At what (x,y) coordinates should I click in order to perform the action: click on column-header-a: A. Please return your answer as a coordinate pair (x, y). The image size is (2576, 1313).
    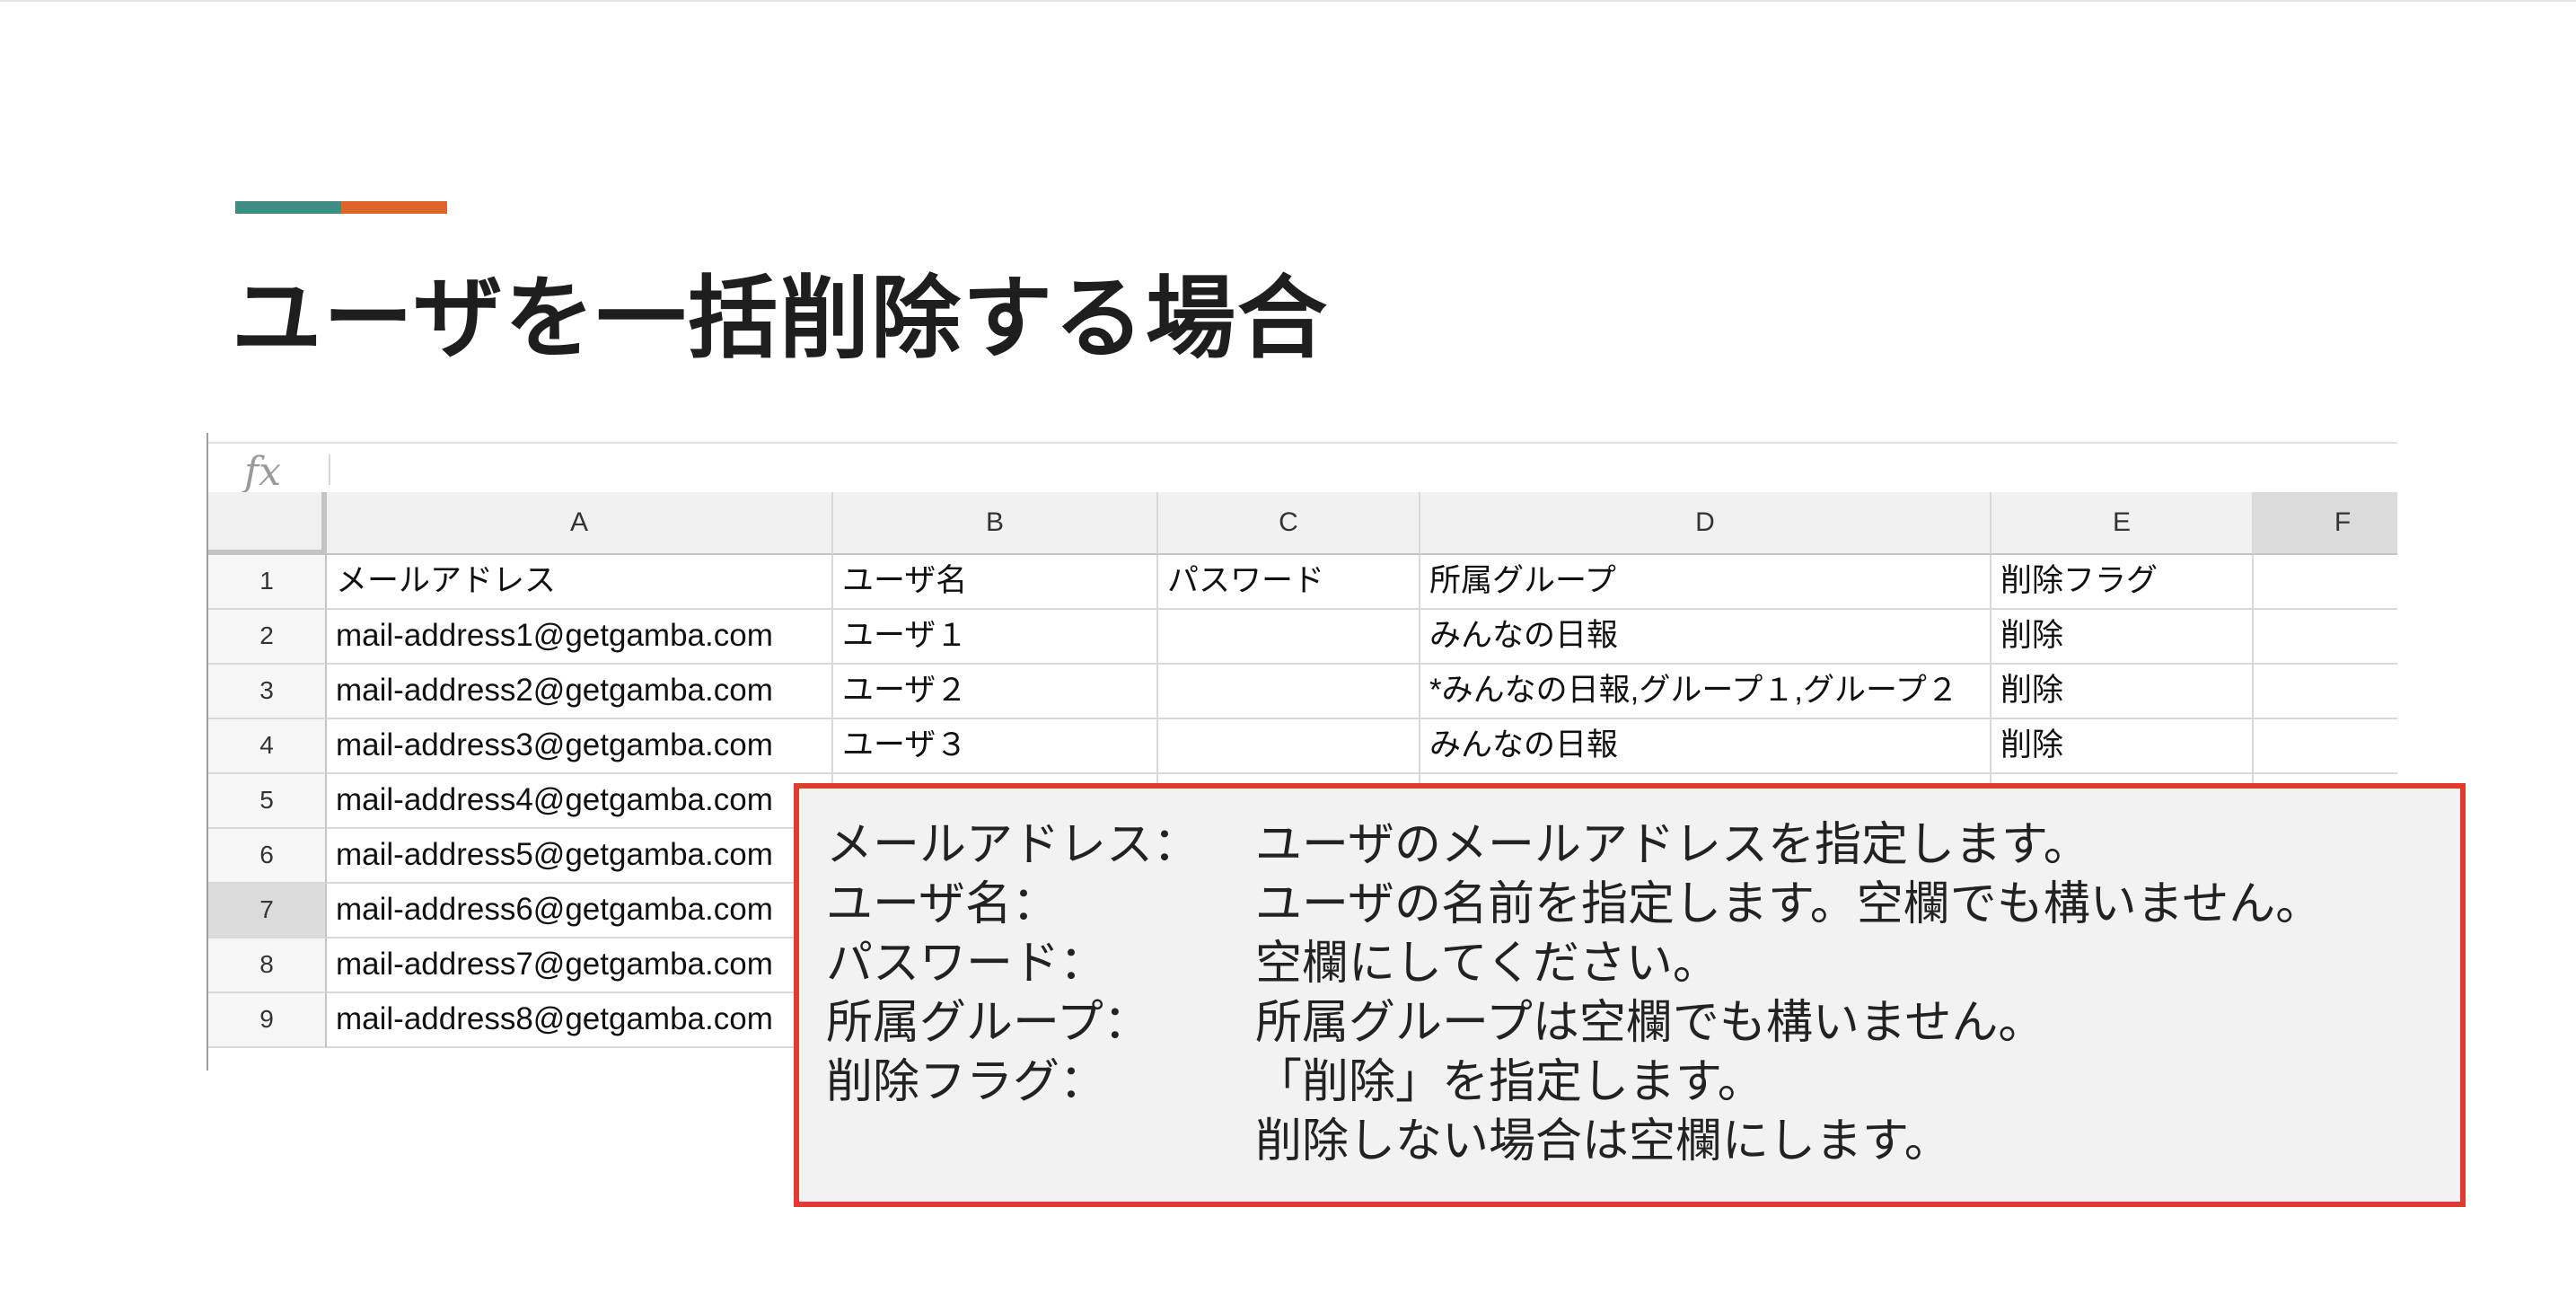
    Looking at the image, I should click on (580, 523).